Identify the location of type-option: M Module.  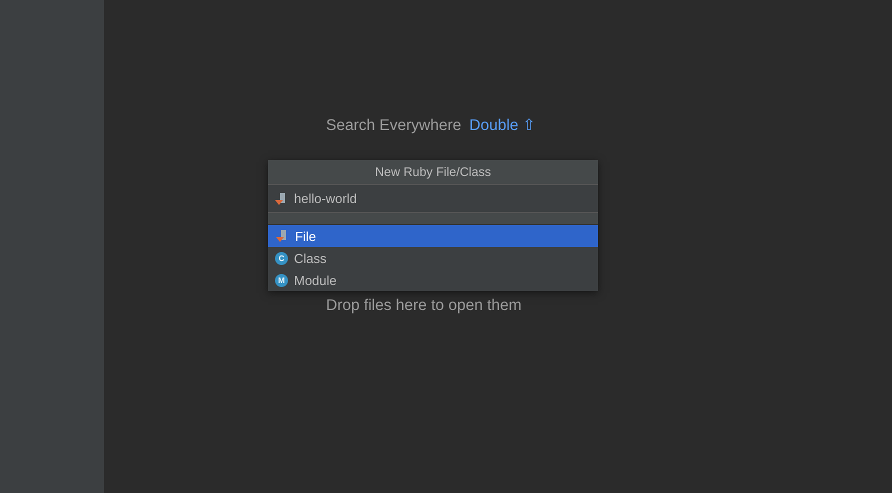
(433, 280).